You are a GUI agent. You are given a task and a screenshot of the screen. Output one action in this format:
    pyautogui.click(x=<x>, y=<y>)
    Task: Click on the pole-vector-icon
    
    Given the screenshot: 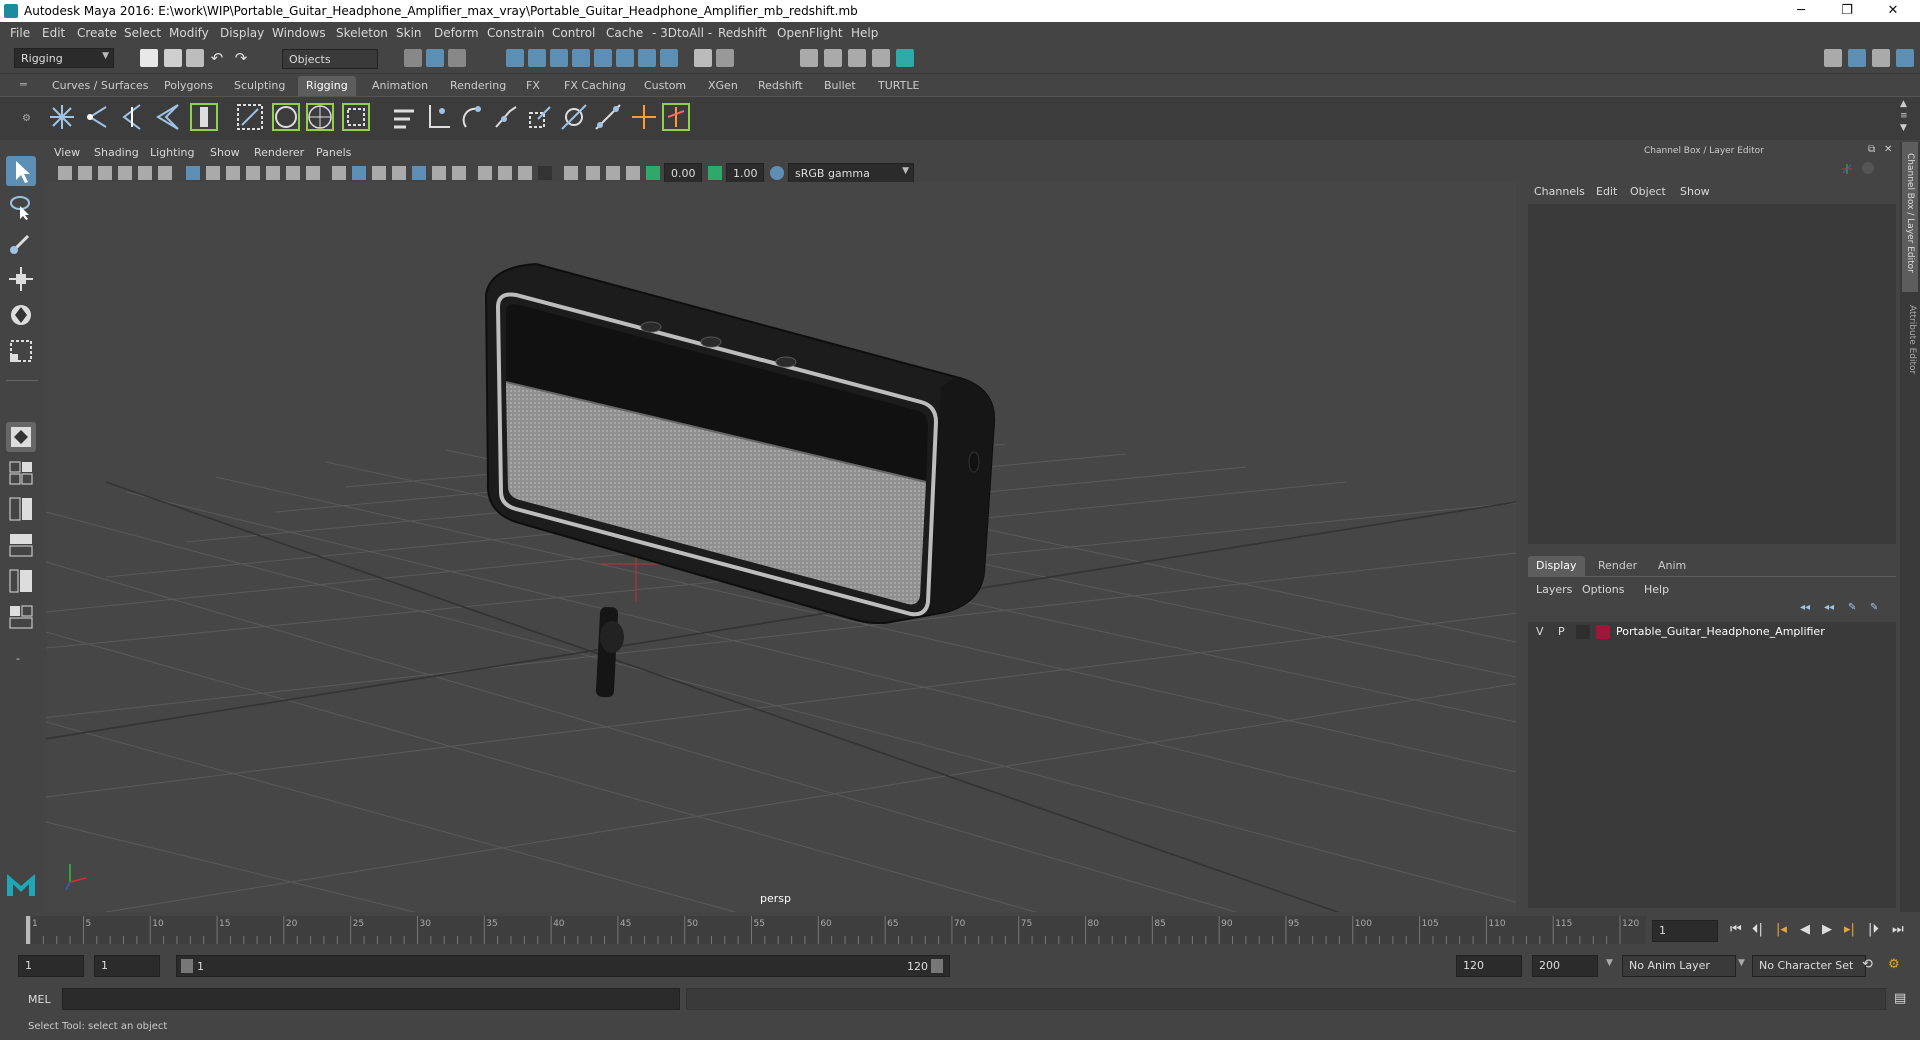 What is the action you would take?
    pyautogui.click(x=608, y=117)
    